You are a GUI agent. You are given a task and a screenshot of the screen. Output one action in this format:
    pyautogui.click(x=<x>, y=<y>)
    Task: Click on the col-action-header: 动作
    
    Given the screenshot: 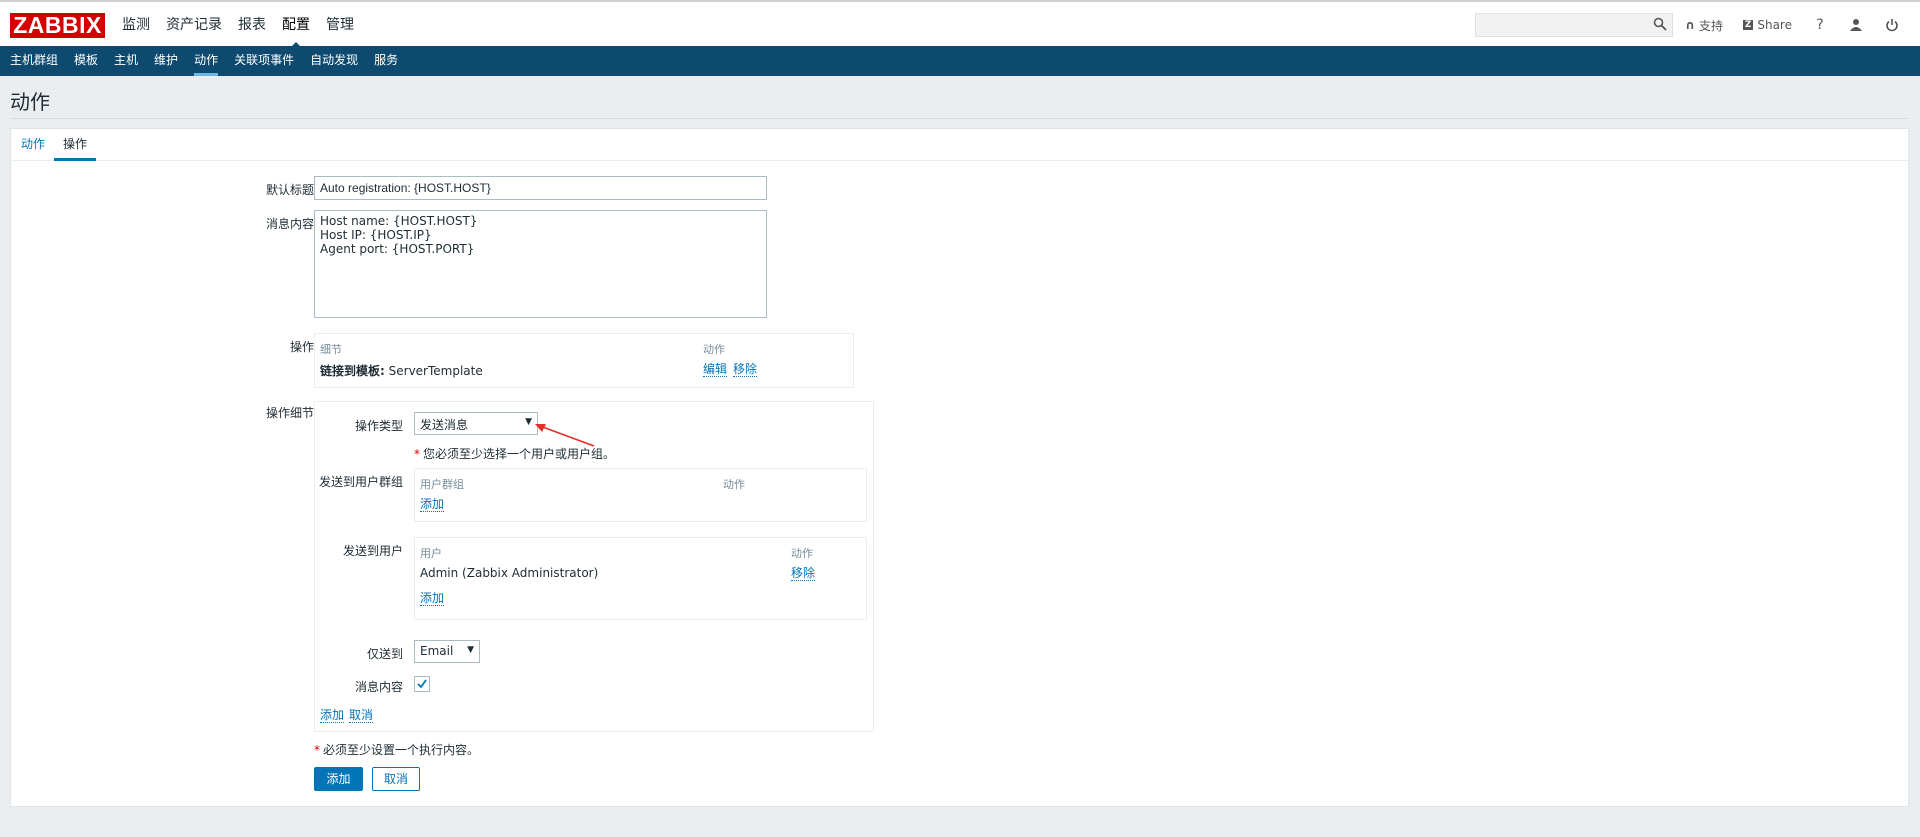 What is the action you would take?
    pyautogui.click(x=714, y=349)
    